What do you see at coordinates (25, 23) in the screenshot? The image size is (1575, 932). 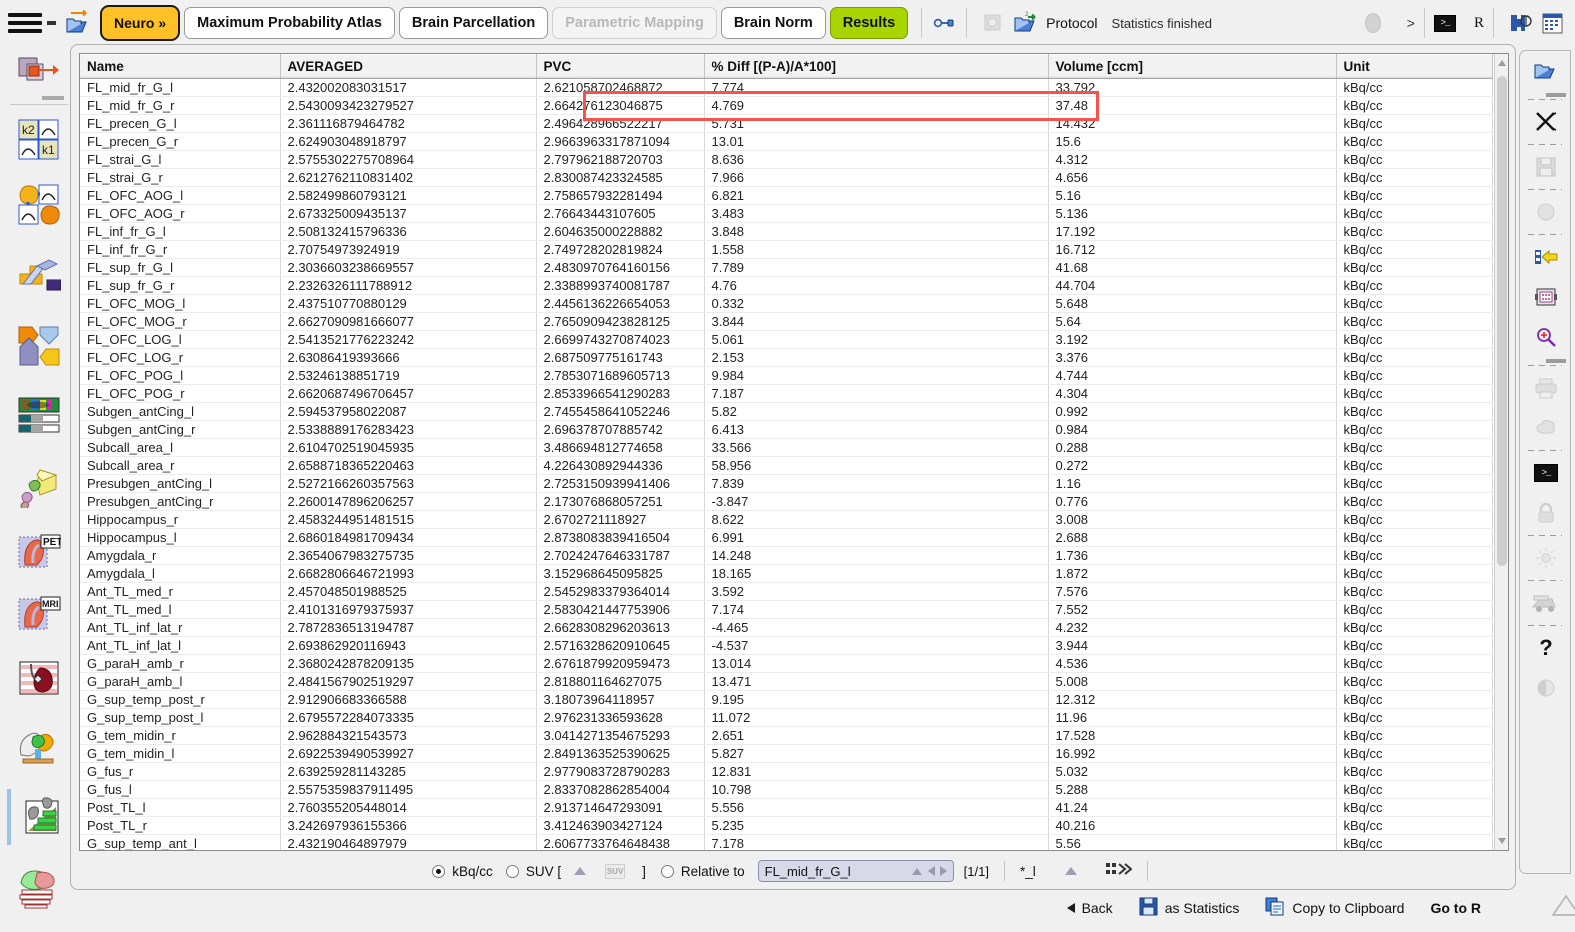 I see `hamburger-menu-icon` at bounding box center [25, 23].